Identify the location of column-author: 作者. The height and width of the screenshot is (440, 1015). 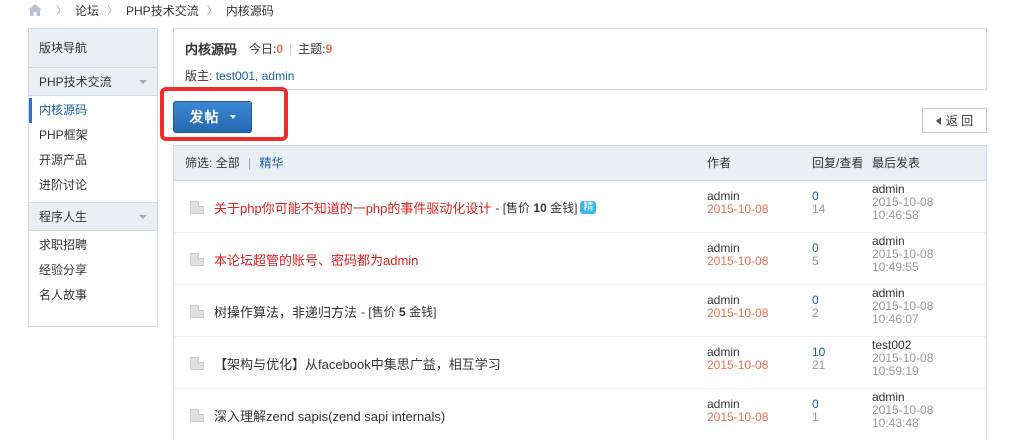
(719, 163).